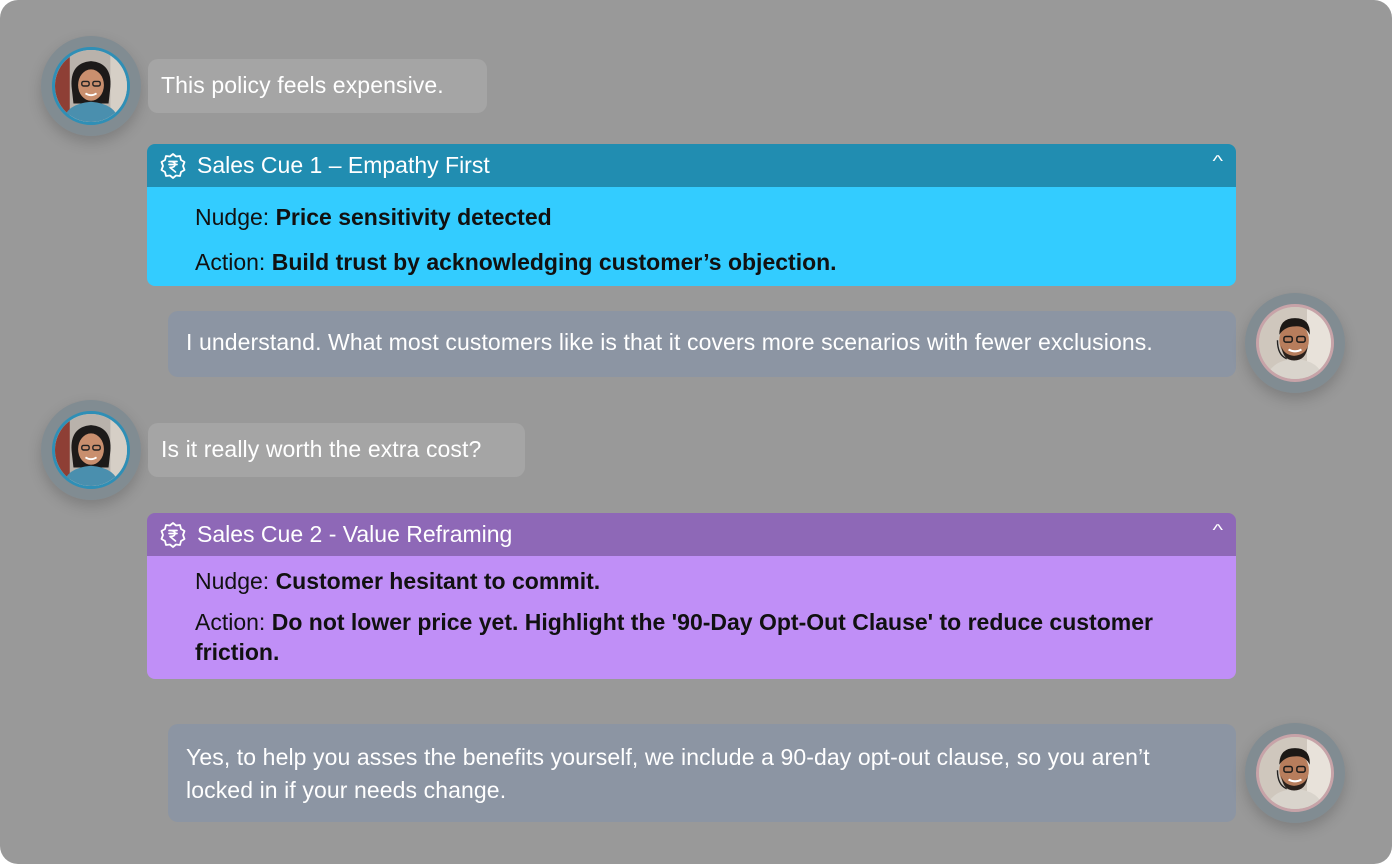  I want to click on sales-cue-2-header: Sales Cue 2 - Value Reframing ^, so click(691, 534).